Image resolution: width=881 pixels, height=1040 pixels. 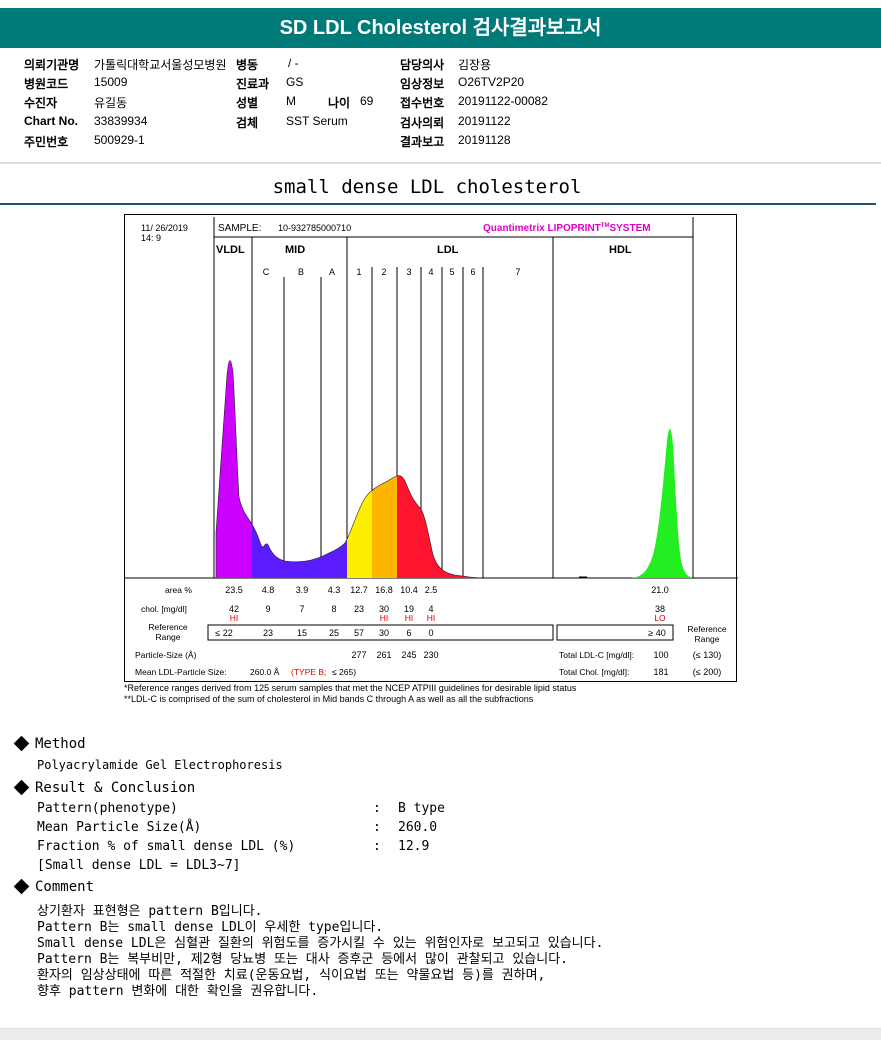 I want to click on total-ldl-label: Total LDL-C [mg/dl]:, so click(x=596, y=655).